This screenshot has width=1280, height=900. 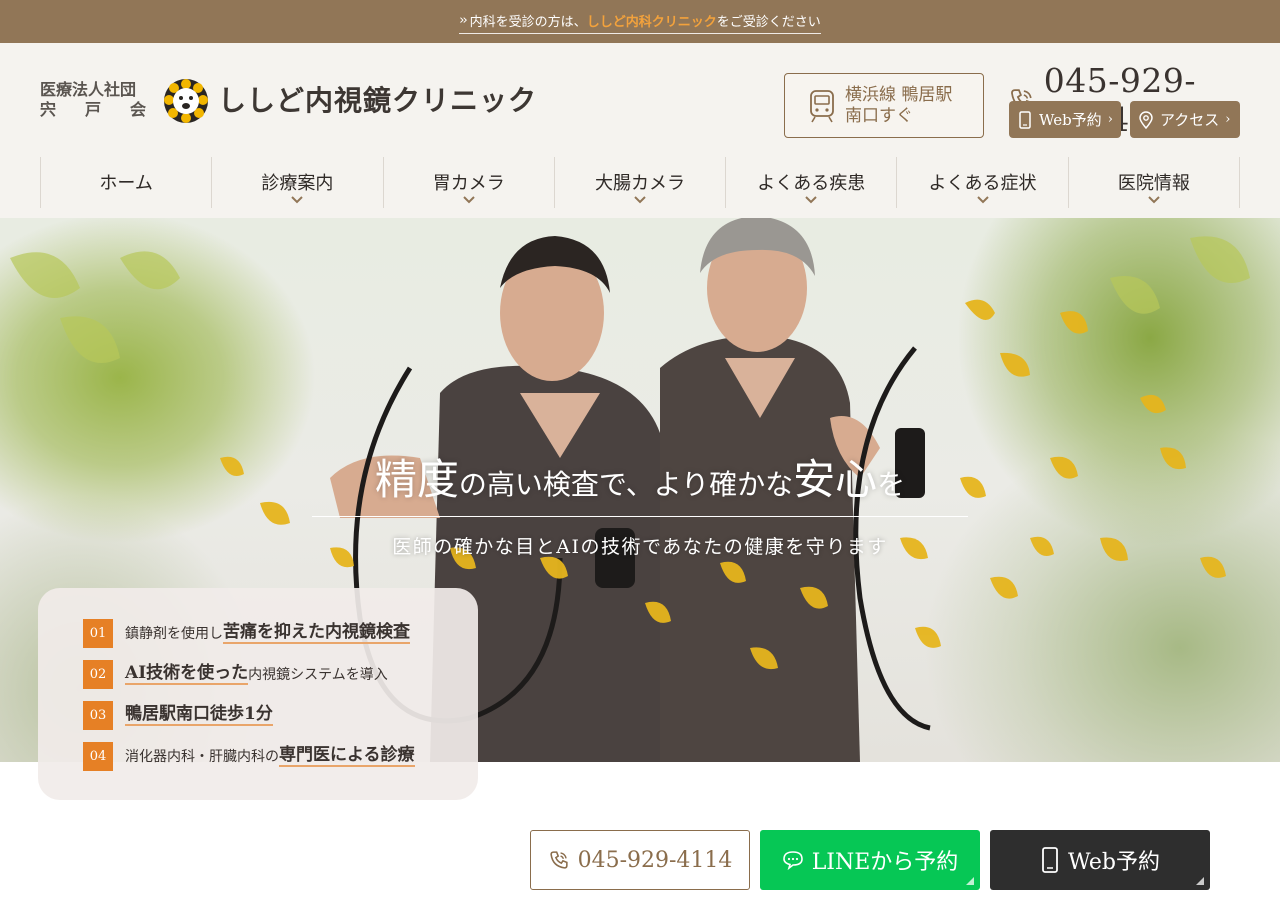 I want to click on feature-number-badge: 02, so click(x=98, y=674).